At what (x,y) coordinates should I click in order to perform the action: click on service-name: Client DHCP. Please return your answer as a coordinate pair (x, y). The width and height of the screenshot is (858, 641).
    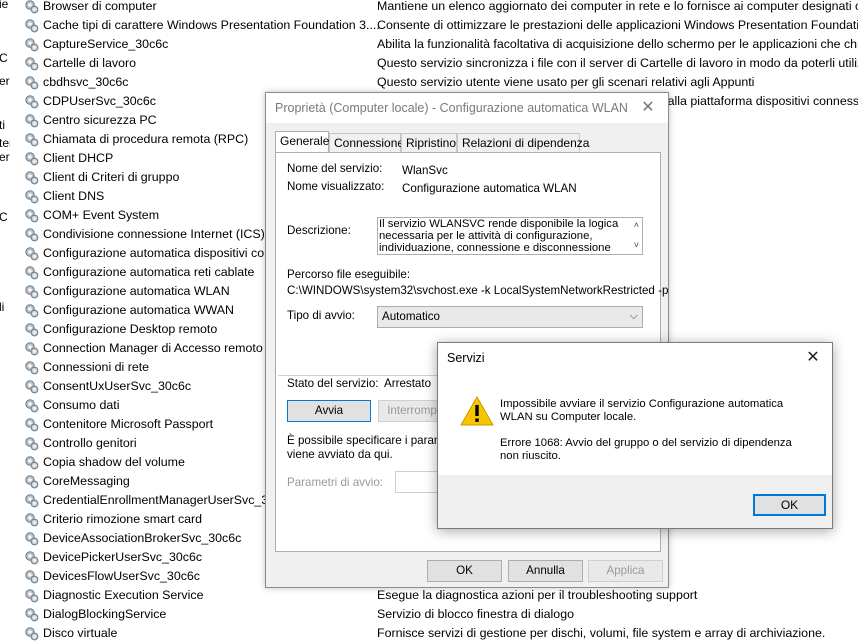
    Looking at the image, I should click on (78, 158).